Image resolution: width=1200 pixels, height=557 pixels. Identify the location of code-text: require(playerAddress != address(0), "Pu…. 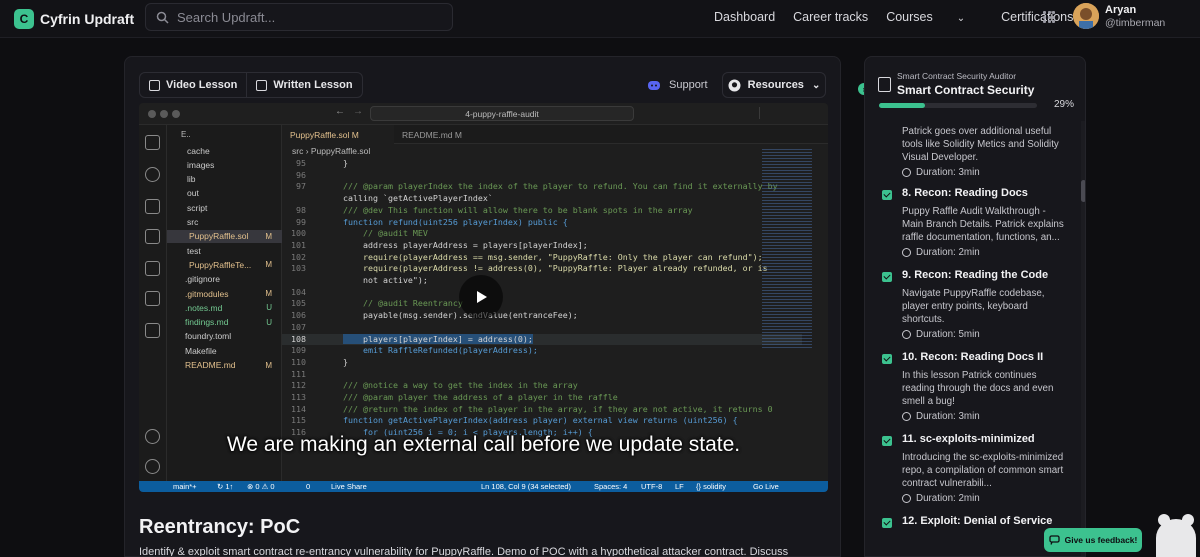
(555, 268).